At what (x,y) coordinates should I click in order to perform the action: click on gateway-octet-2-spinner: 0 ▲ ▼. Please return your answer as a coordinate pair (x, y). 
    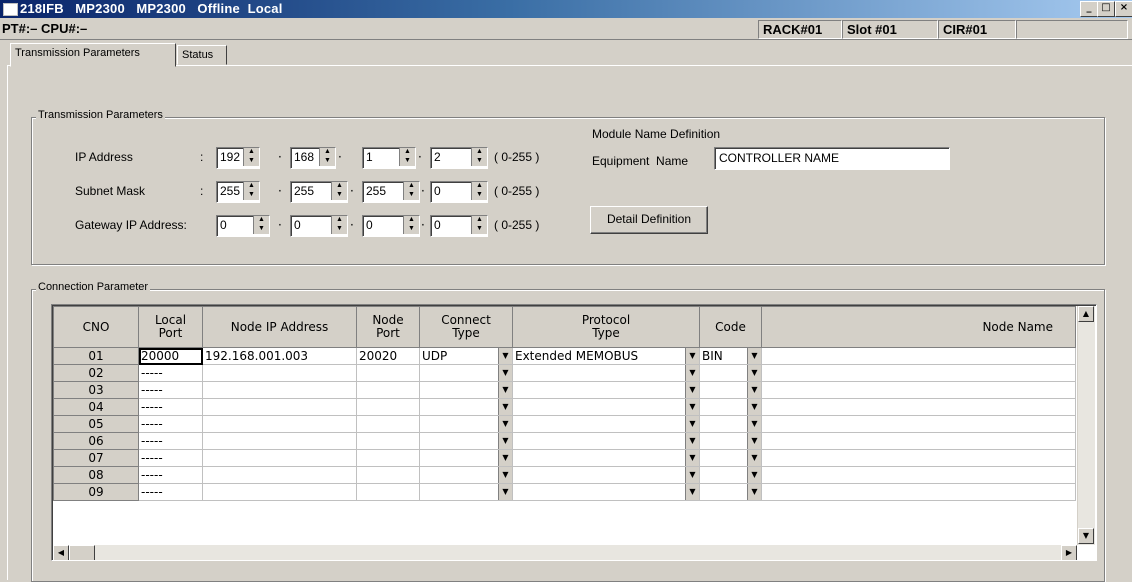
    Looking at the image, I should click on (319, 226).